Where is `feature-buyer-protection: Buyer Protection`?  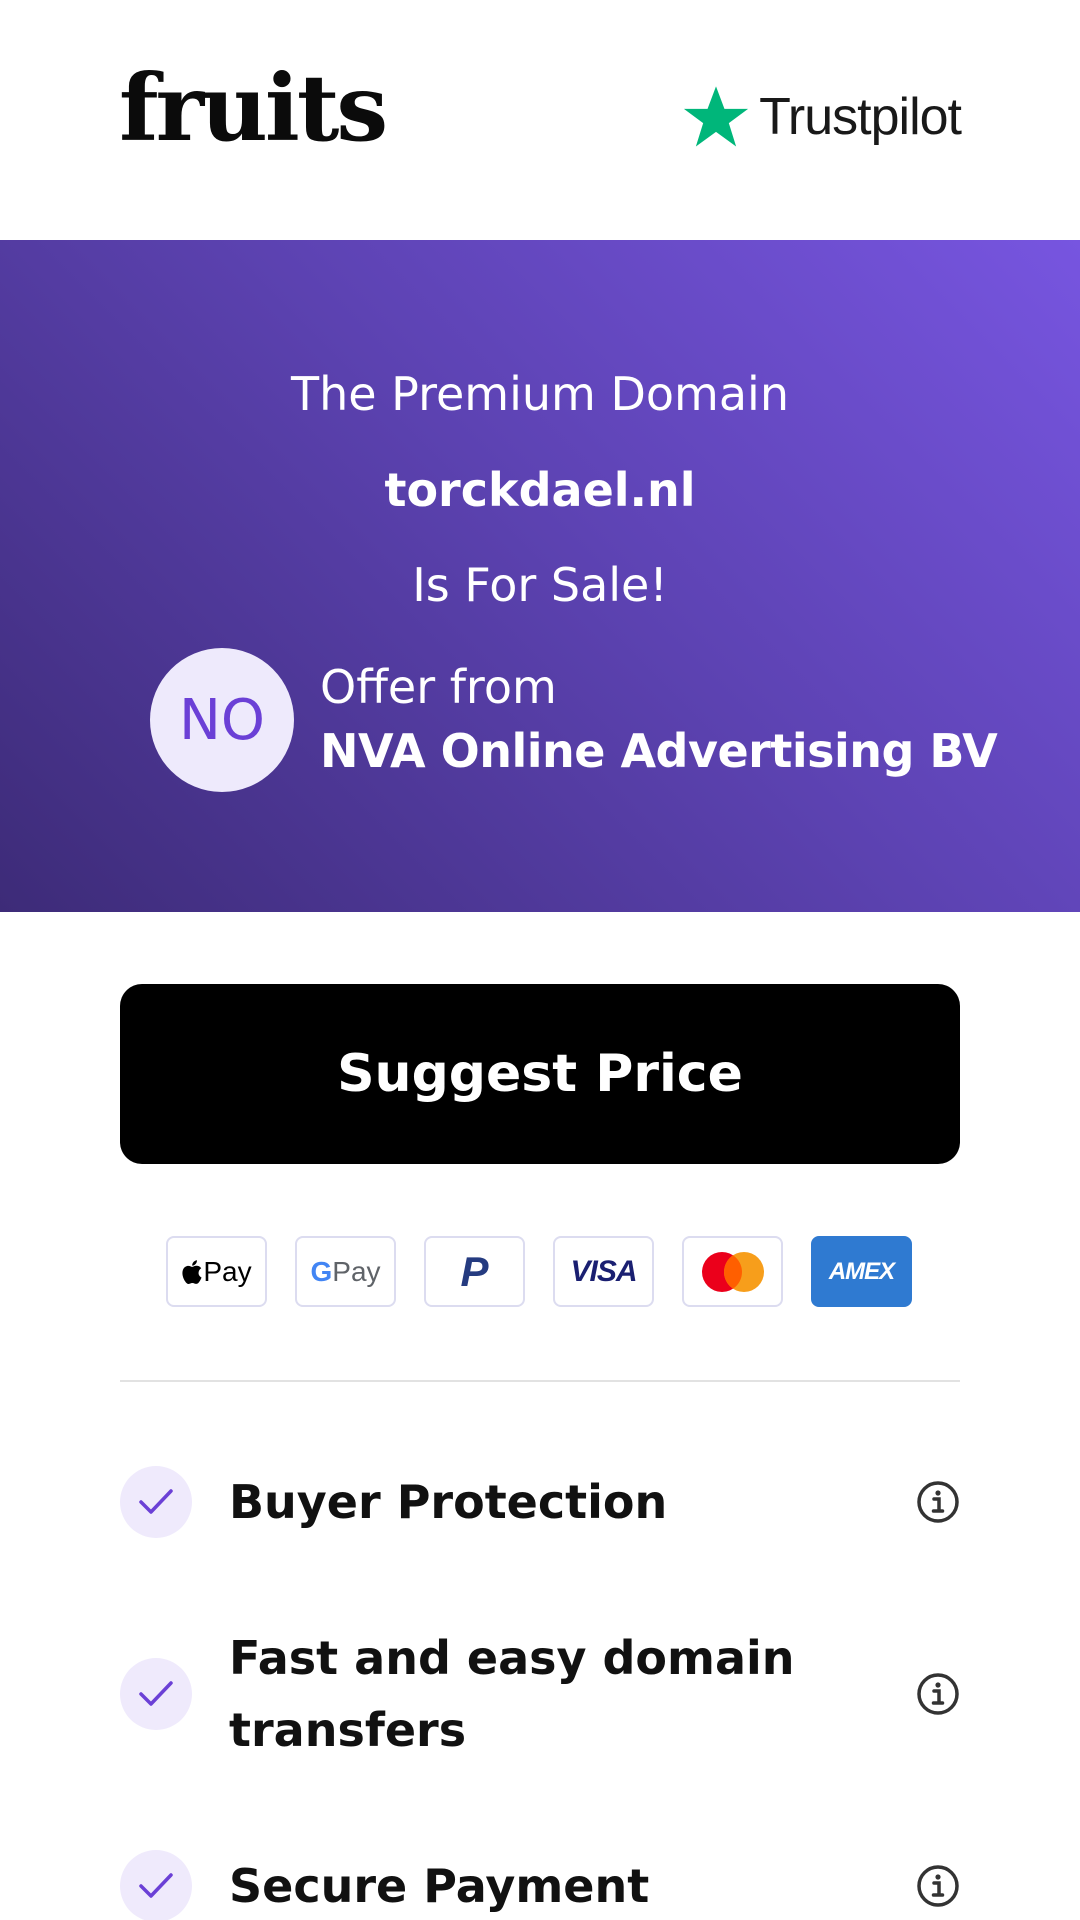 feature-buyer-protection: Buyer Protection is located at coordinates (540, 1502).